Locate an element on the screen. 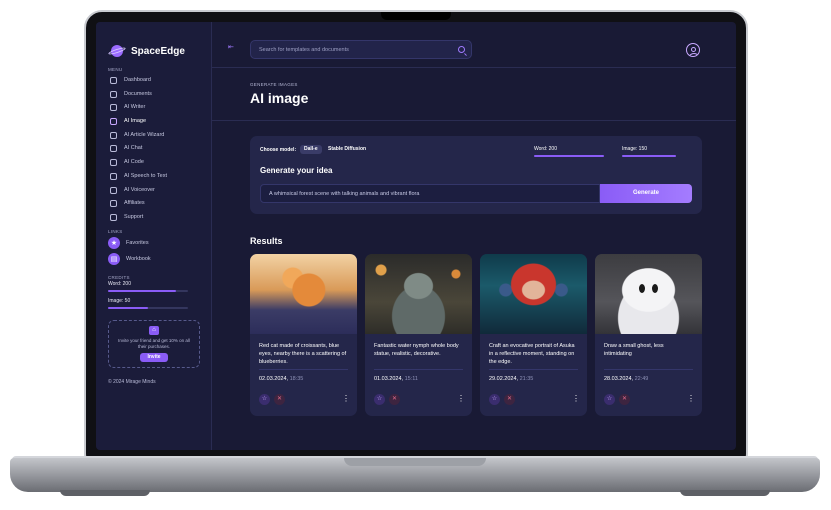 The height and width of the screenshot is (510, 831). image-quota-fill is located at coordinates (649, 156).